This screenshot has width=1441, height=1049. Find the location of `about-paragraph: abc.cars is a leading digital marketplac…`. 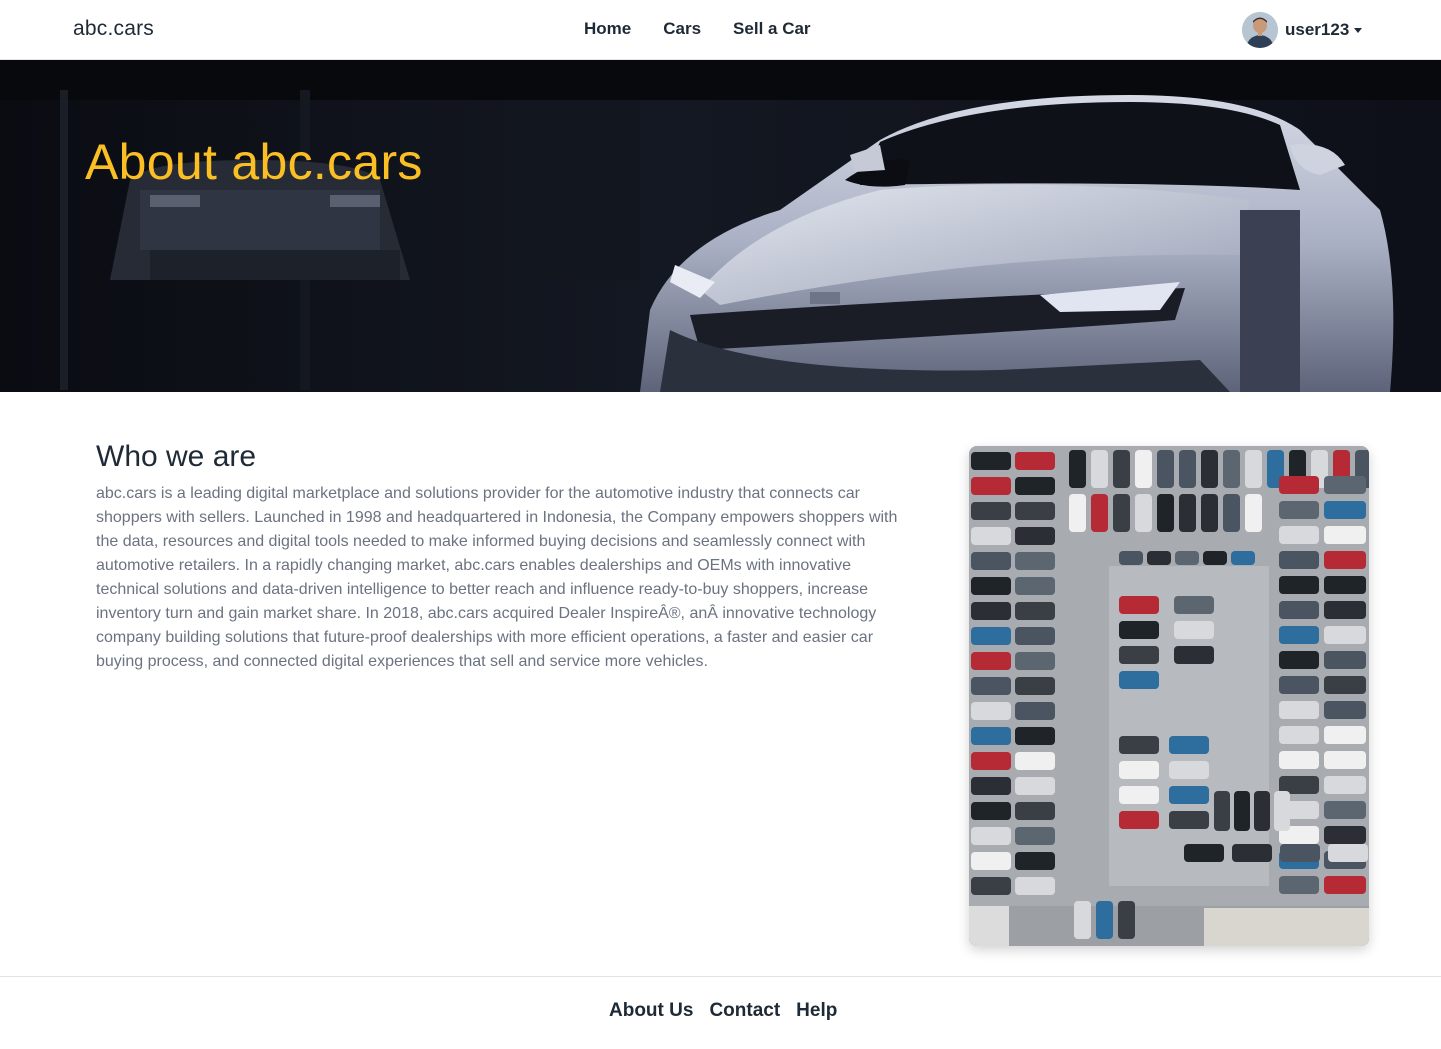

about-paragraph: abc.cars is a leading digital marketplac… is located at coordinates (497, 577).